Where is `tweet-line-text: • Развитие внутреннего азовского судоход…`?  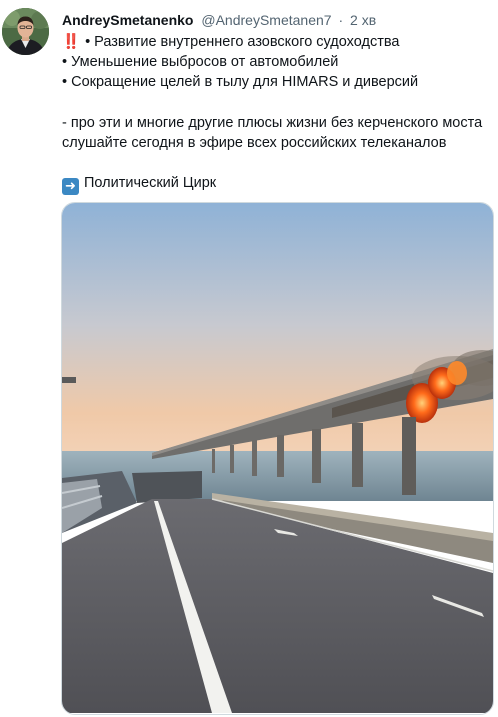
tweet-line-text: • Развитие внутреннего азовского судоход… is located at coordinates (242, 42).